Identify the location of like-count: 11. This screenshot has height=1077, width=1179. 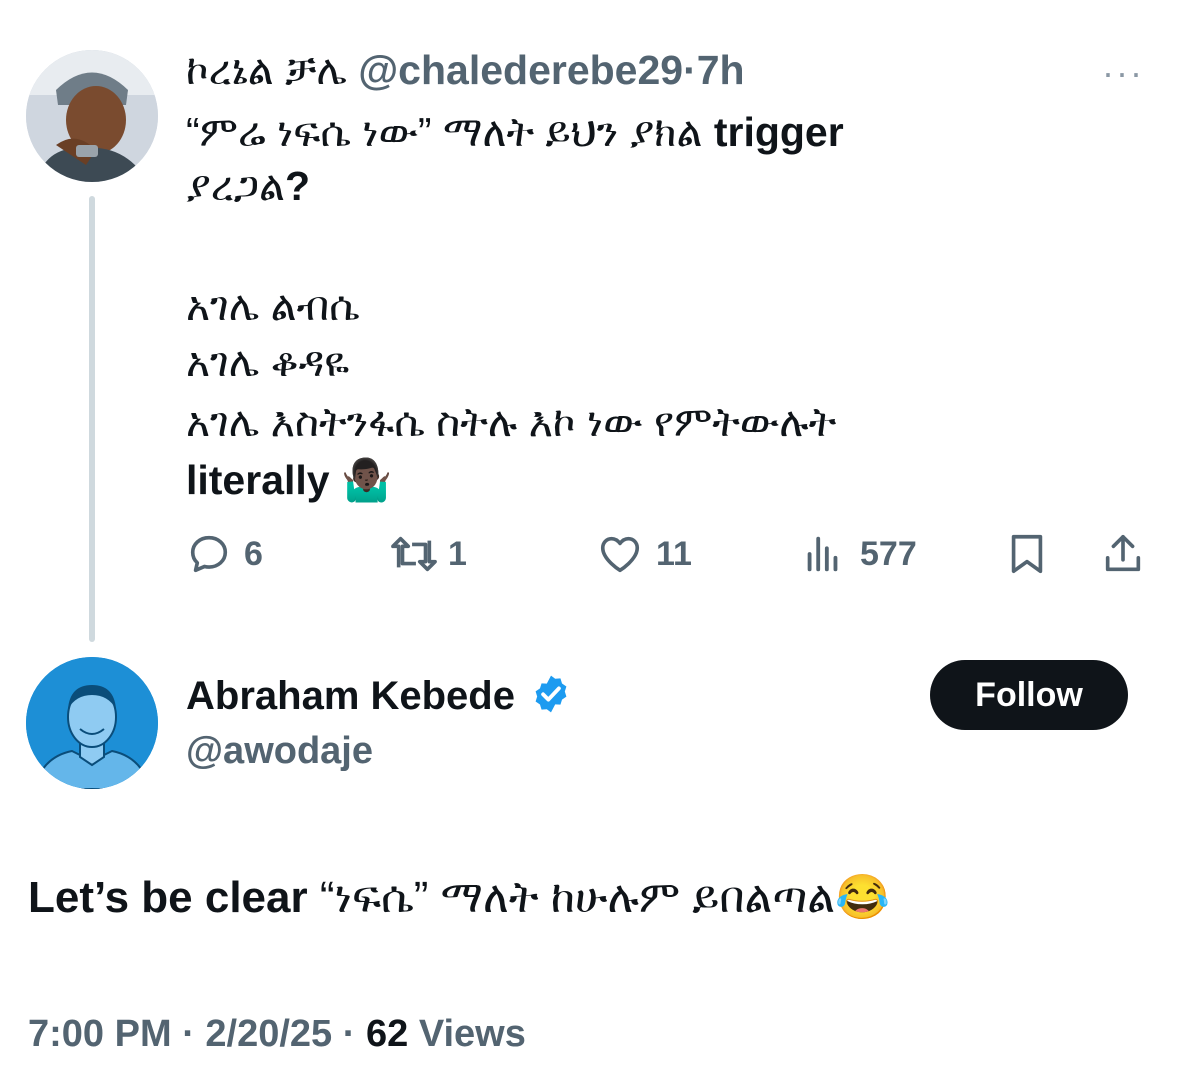
(674, 553).